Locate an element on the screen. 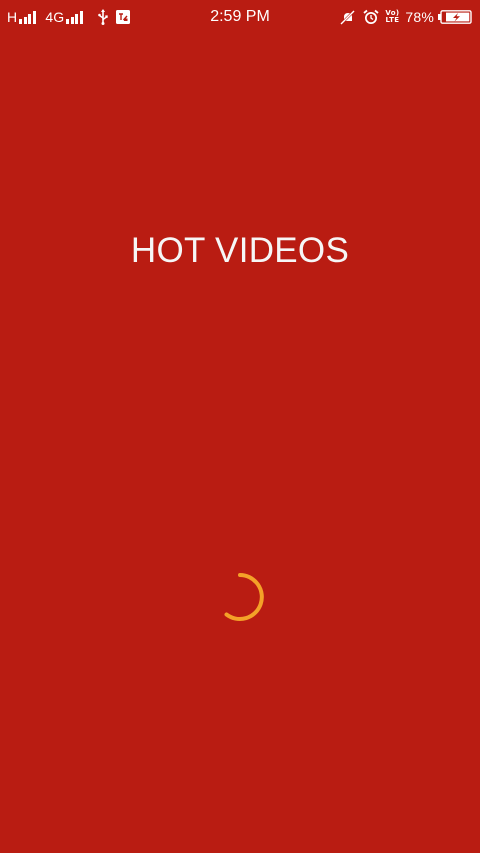 The image size is (480, 853). status-bar-right: Vo) LTE 78% is located at coordinates (406, 17).